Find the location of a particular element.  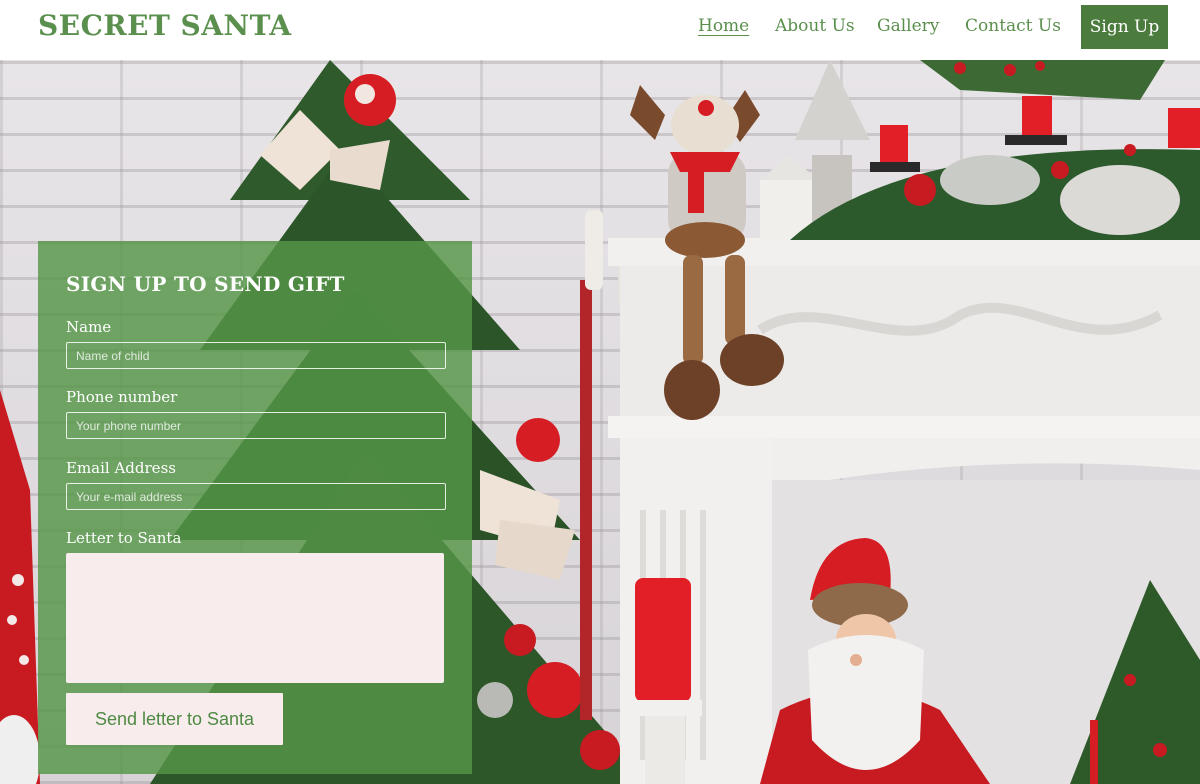

send-letter-button: Send letter to Santa is located at coordinates (174, 719).